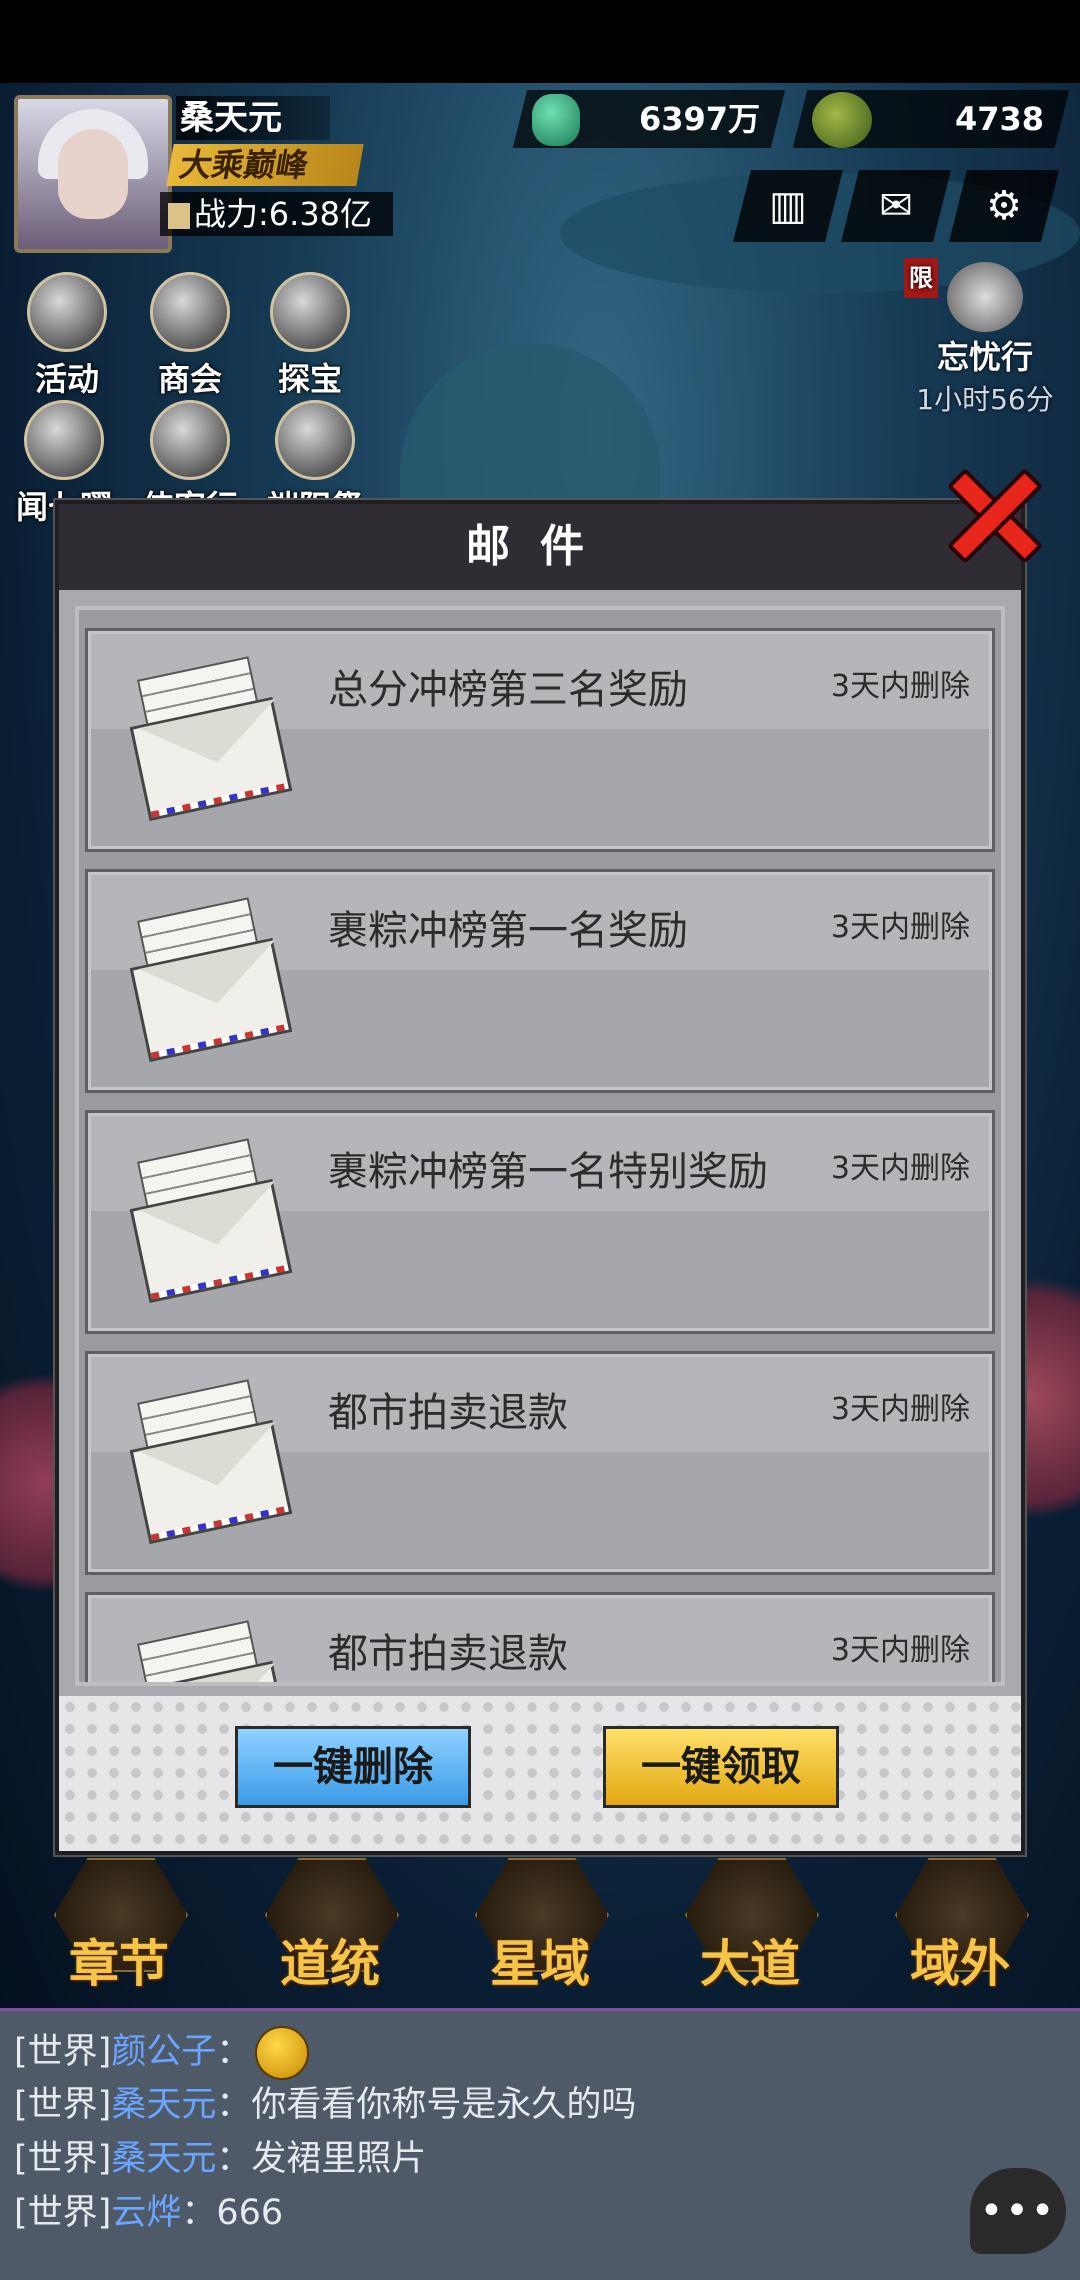 This screenshot has width=1080, height=2280. I want to click on bottom-nav: 章节 道统 星域 大道 域外, so click(540, 1925).